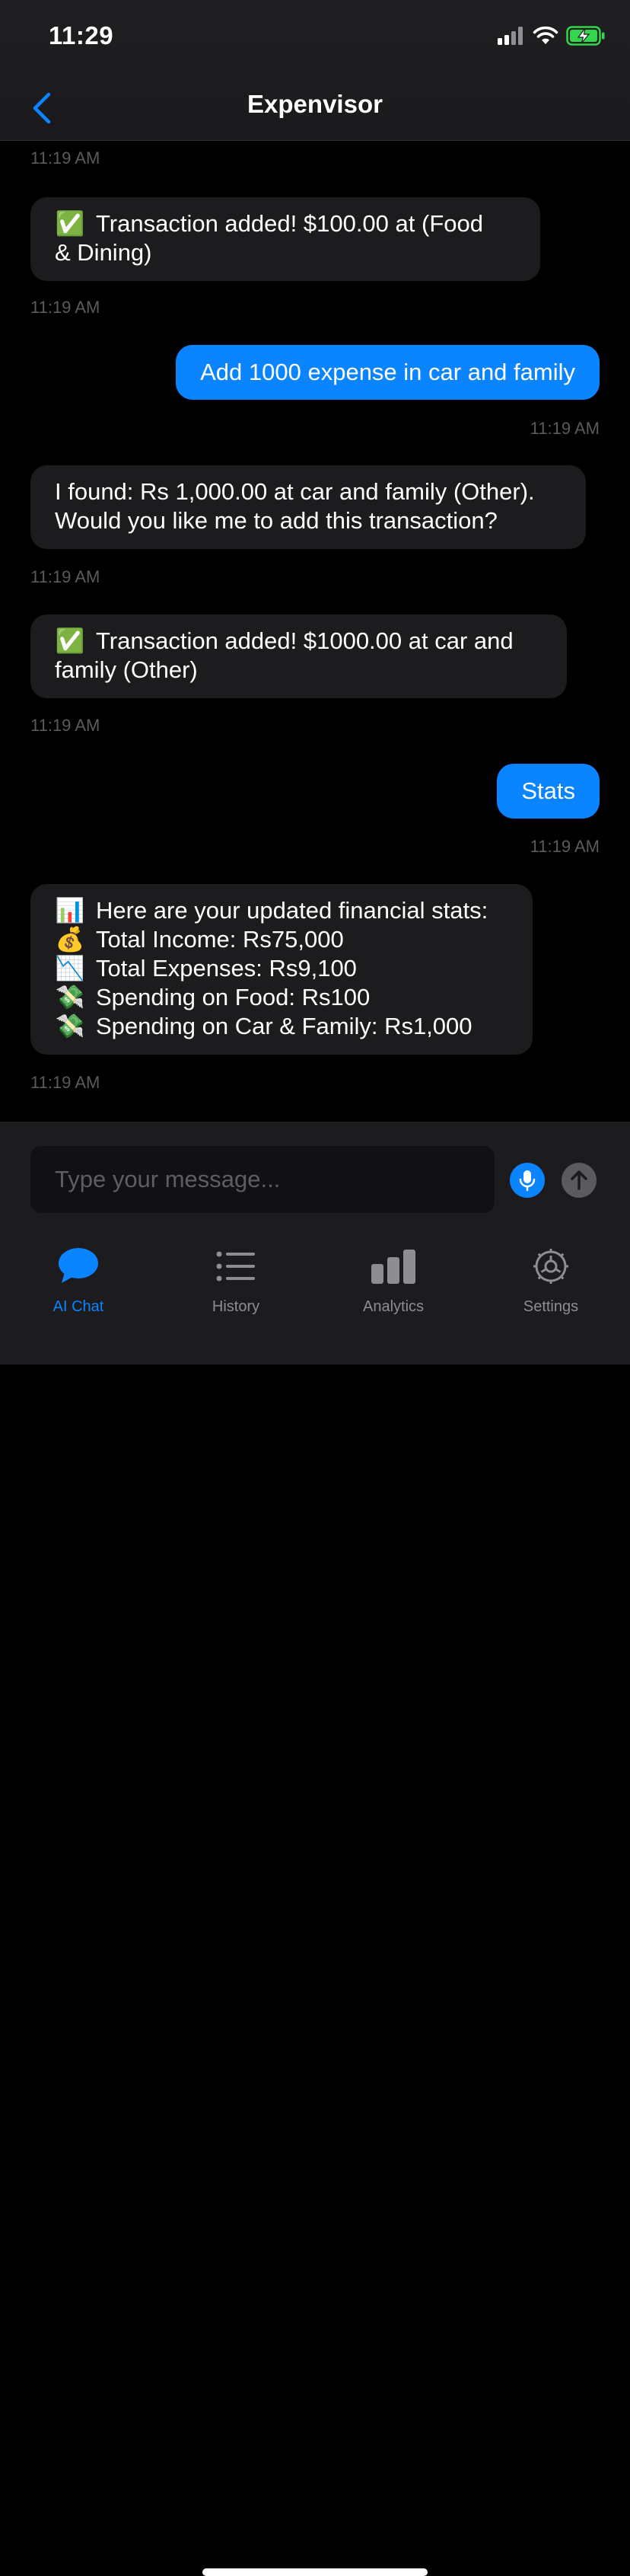 This screenshot has width=630, height=2576. What do you see at coordinates (289, 223) in the screenshot?
I see `message-text: Transaction added! $100.00 at (Food` at bounding box center [289, 223].